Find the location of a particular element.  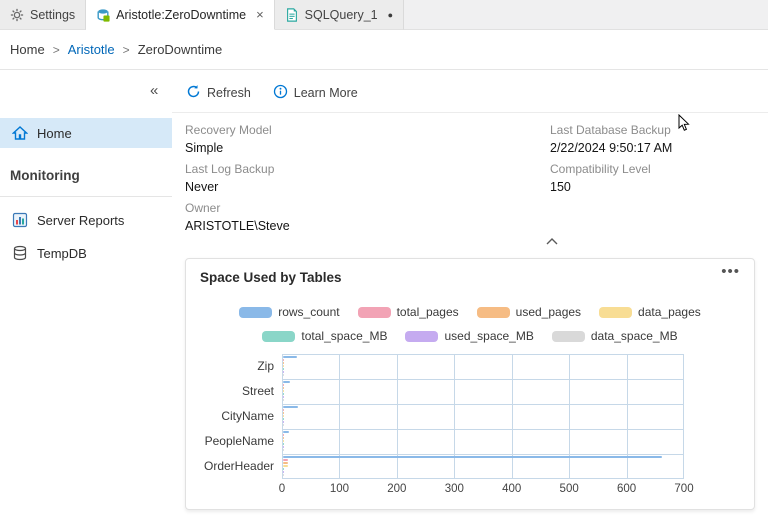

tab-label: SQLQuery_1 is located at coordinates (341, 14).